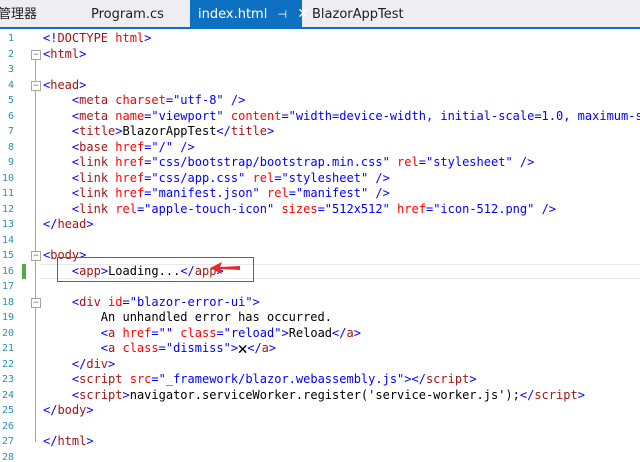 The width and height of the screenshot is (640, 462). I want to click on line-number: 8, so click(10, 147).